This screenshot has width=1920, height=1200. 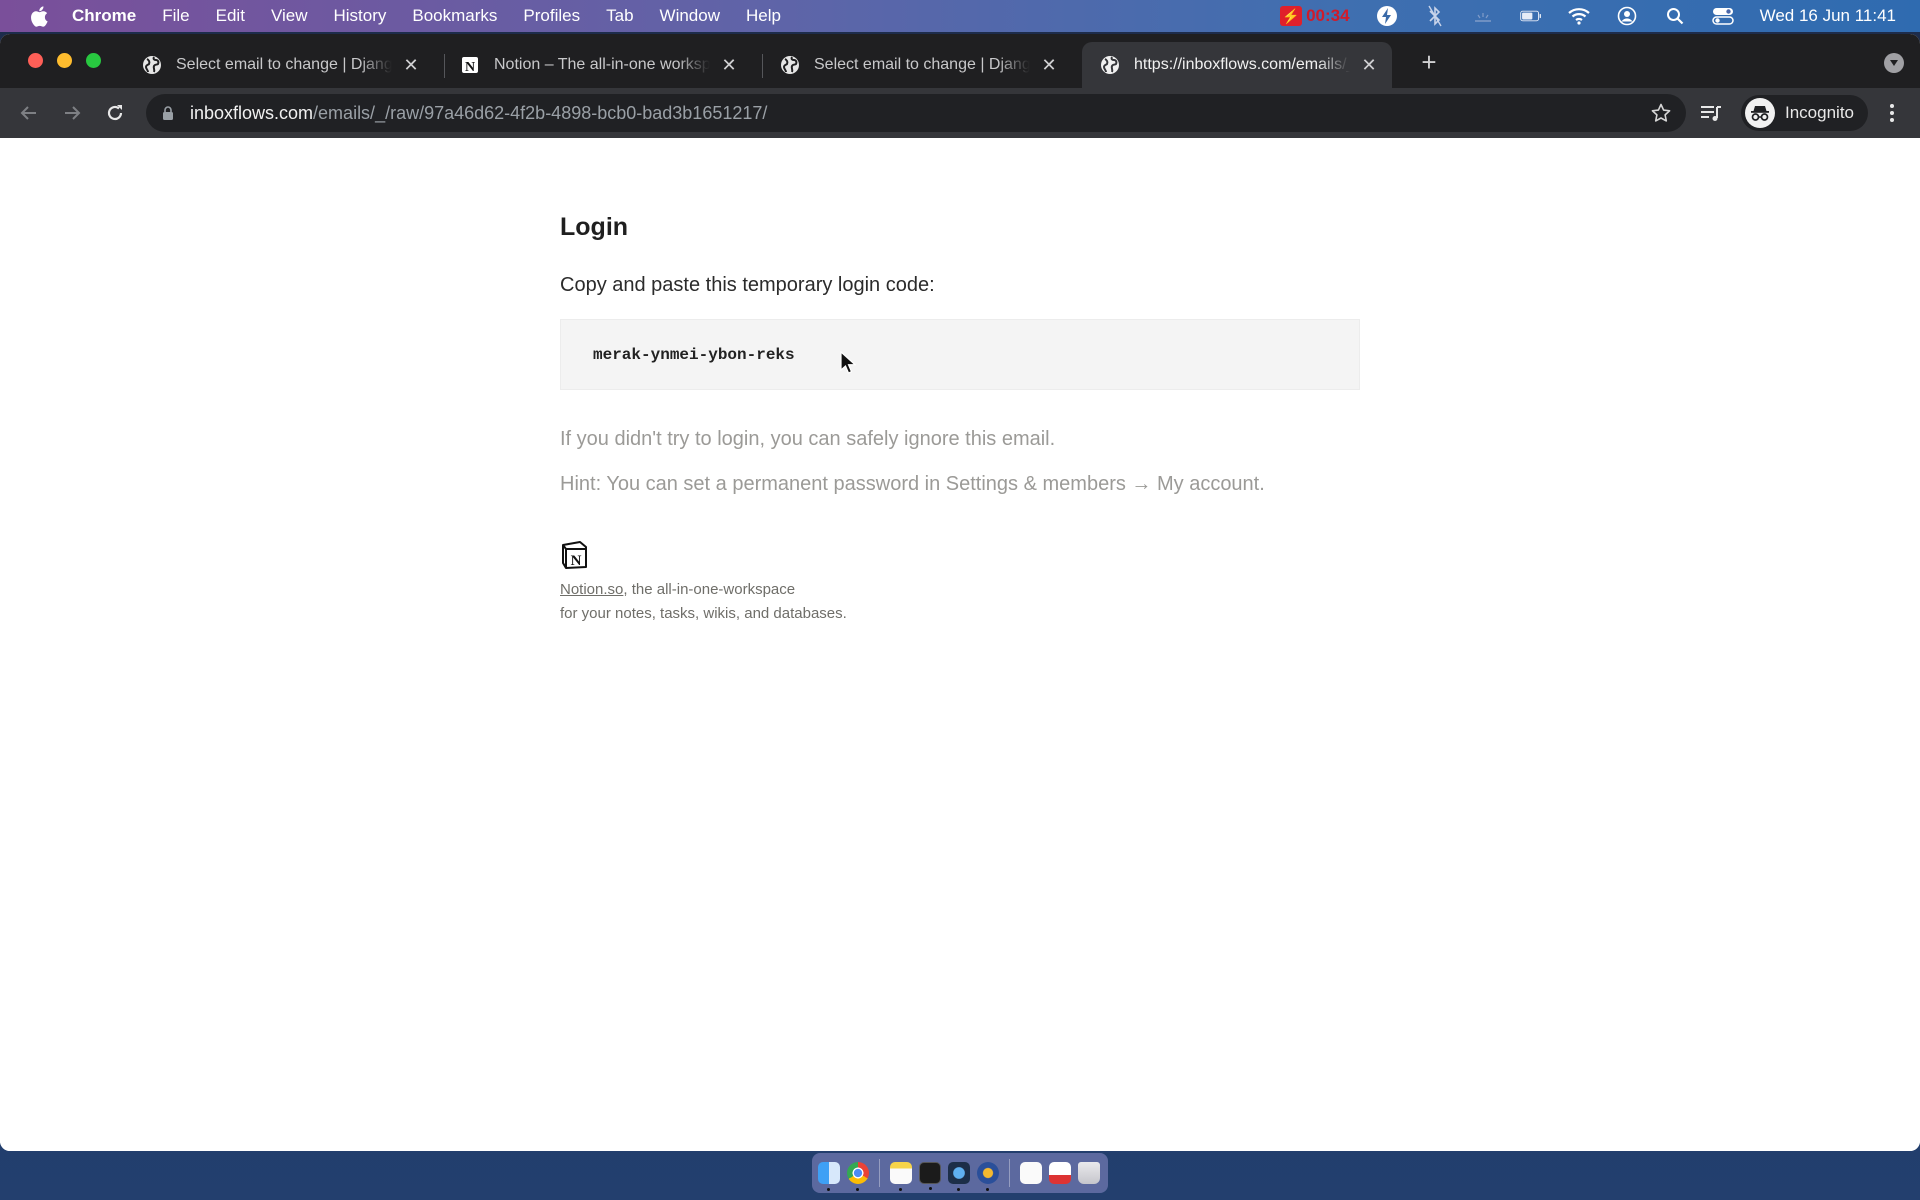 I want to click on recording-time: 00:34, so click(x=1328, y=15).